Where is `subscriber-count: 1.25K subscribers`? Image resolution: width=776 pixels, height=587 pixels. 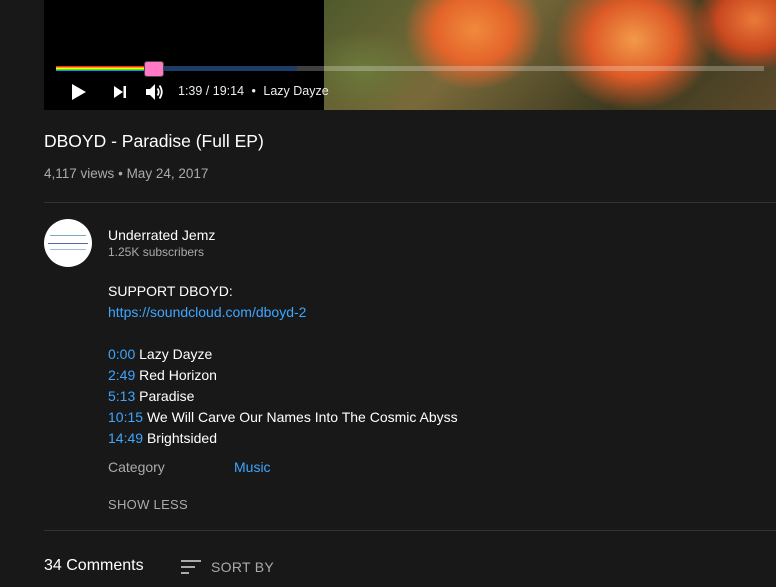
subscriber-count: 1.25K subscribers is located at coordinates (156, 252).